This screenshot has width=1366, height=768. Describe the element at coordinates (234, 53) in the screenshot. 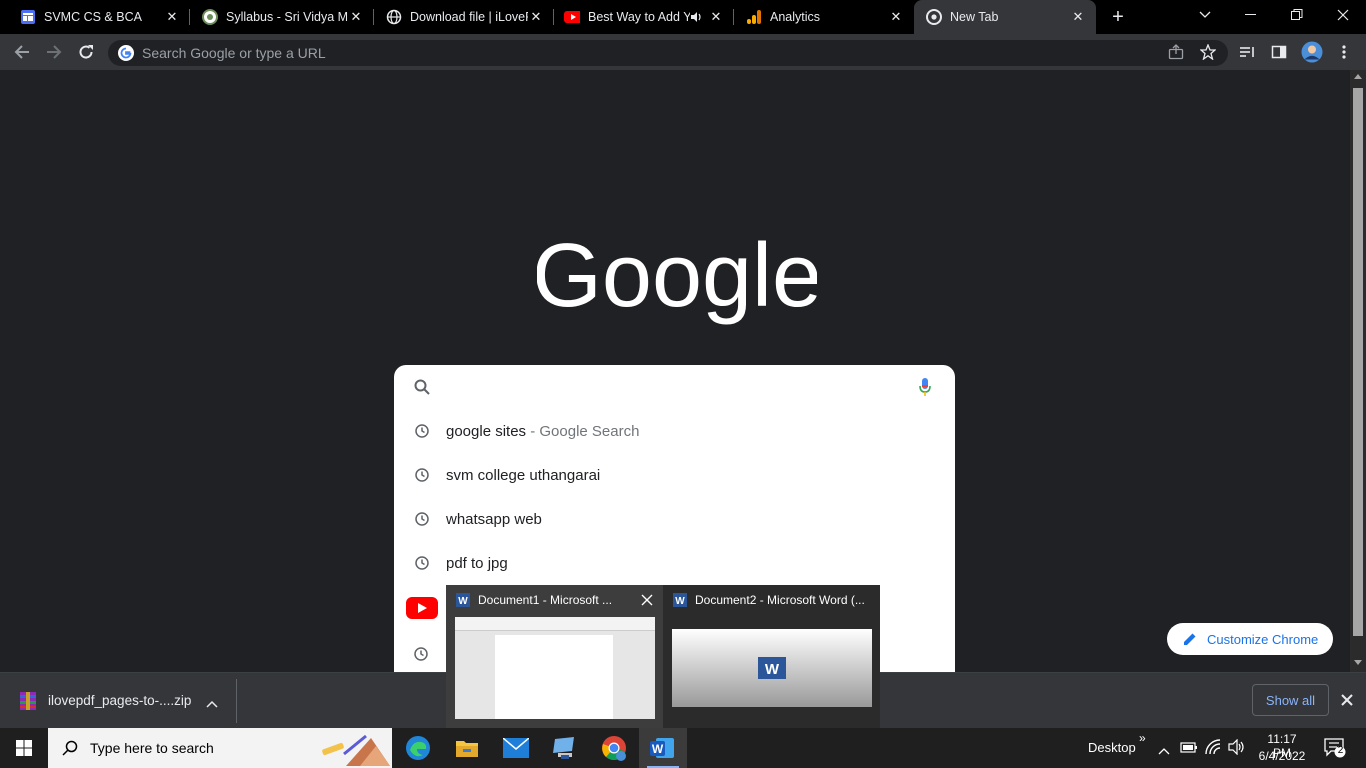

I see `address-bar-placeholder: Search Google or type a URL` at that location.